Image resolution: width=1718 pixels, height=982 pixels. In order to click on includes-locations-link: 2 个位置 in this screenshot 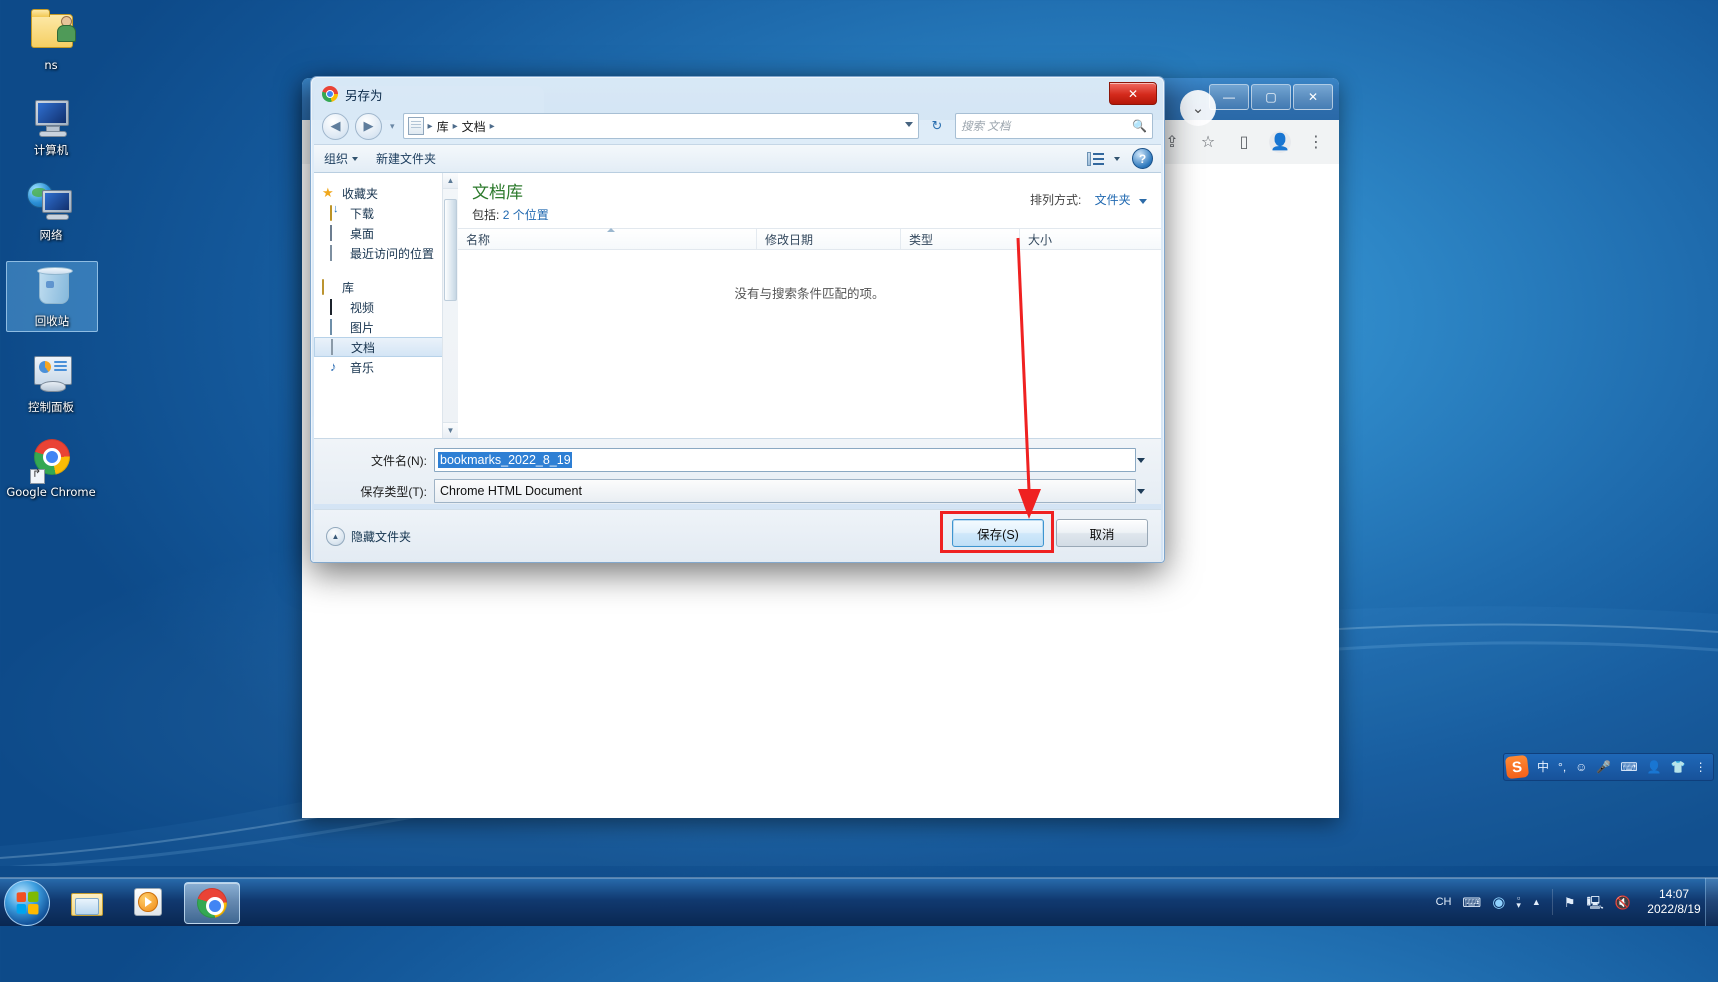, I will do `click(526, 215)`.